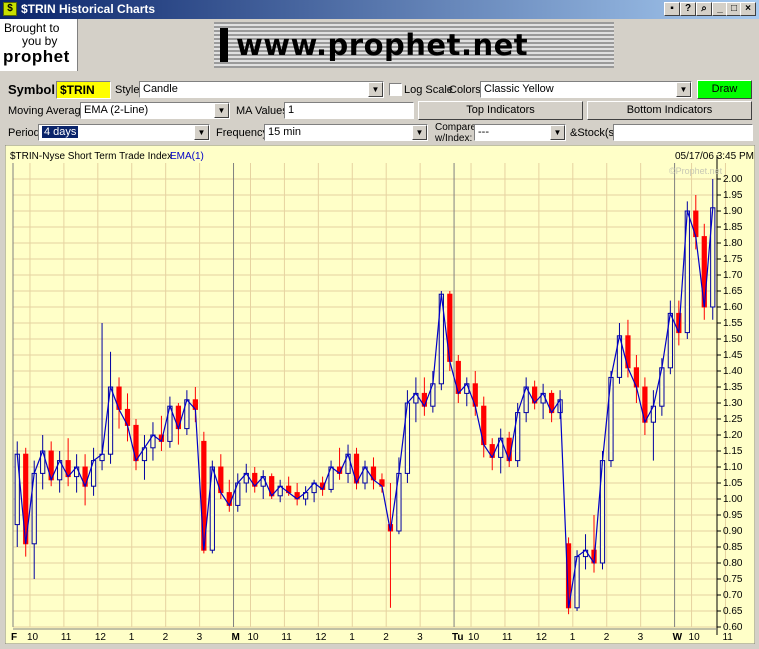 This screenshot has width=759, height=649. I want to click on frequency-select: 15 min ▼, so click(346, 132).